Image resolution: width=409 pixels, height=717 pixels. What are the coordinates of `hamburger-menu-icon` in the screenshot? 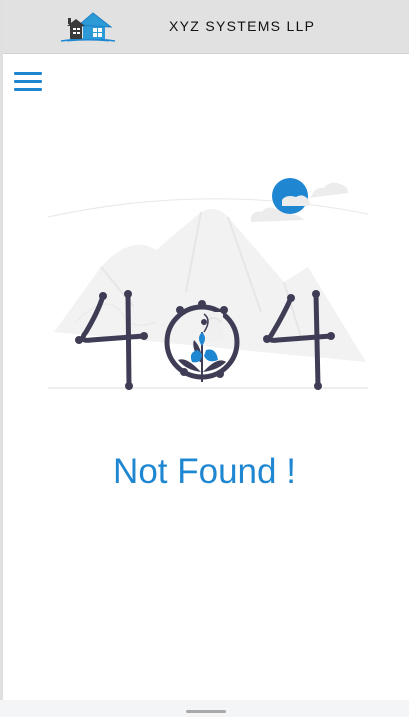 It's located at (29, 81).